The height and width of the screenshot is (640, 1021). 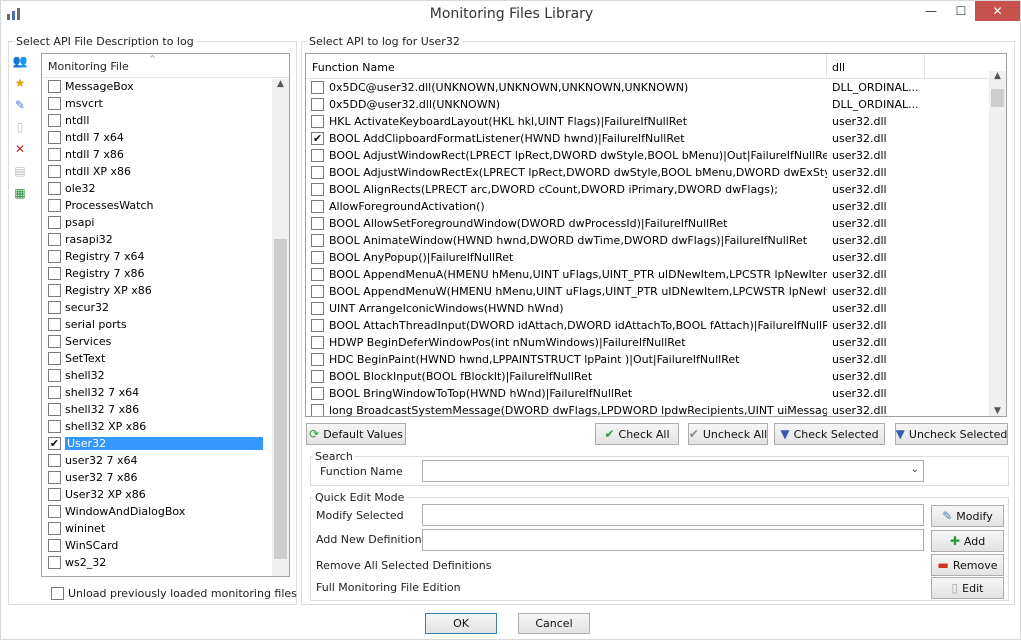 What do you see at coordinates (165, 66) in the screenshot?
I see `monitoring-file-column-header: Monitoring File ^` at bounding box center [165, 66].